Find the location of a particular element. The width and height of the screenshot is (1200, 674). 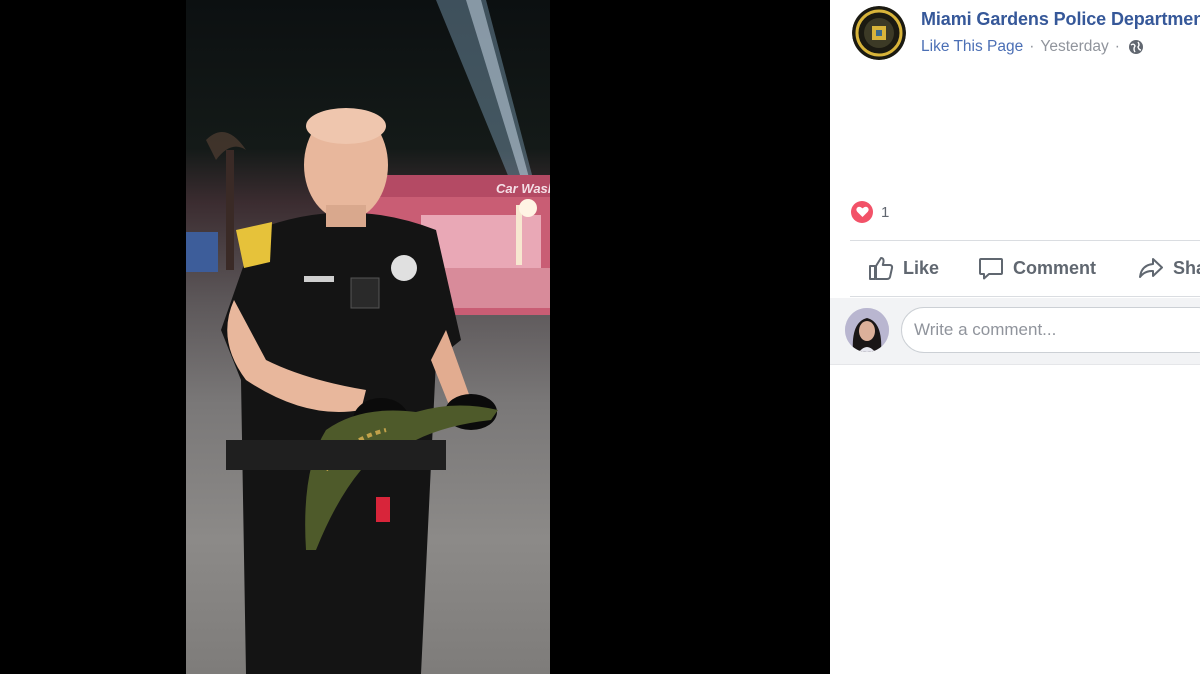

post-timestamp: Yesterday is located at coordinates (1074, 47).